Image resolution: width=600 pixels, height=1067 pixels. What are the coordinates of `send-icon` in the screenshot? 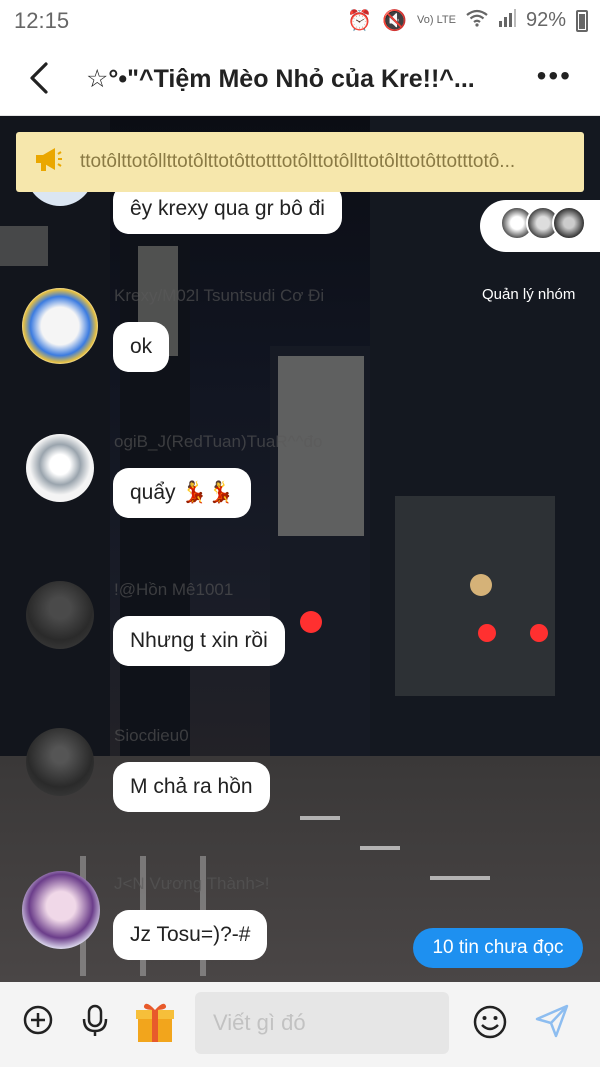 It's located at (552, 1023).